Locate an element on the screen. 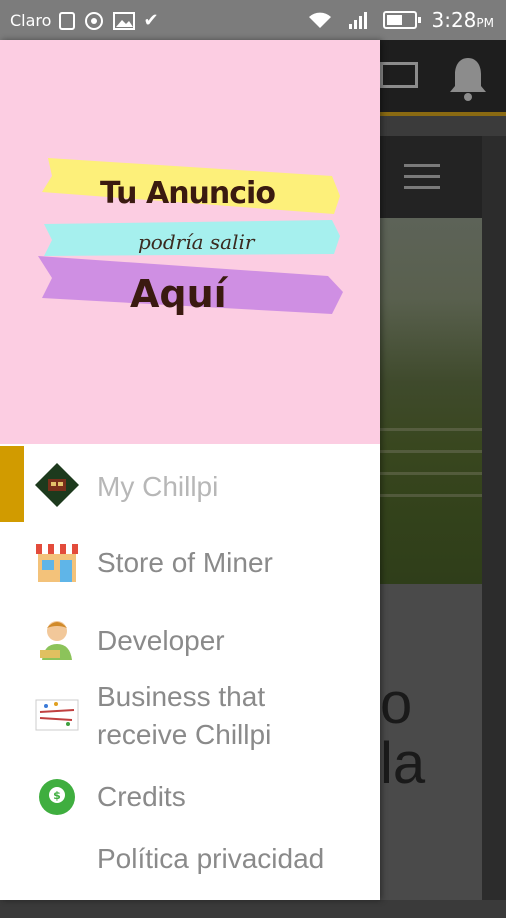 The height and width of the screenshot is (918, 506). menu-item-store-of-miner: Store of Miner is located at coordinates (190, 560).